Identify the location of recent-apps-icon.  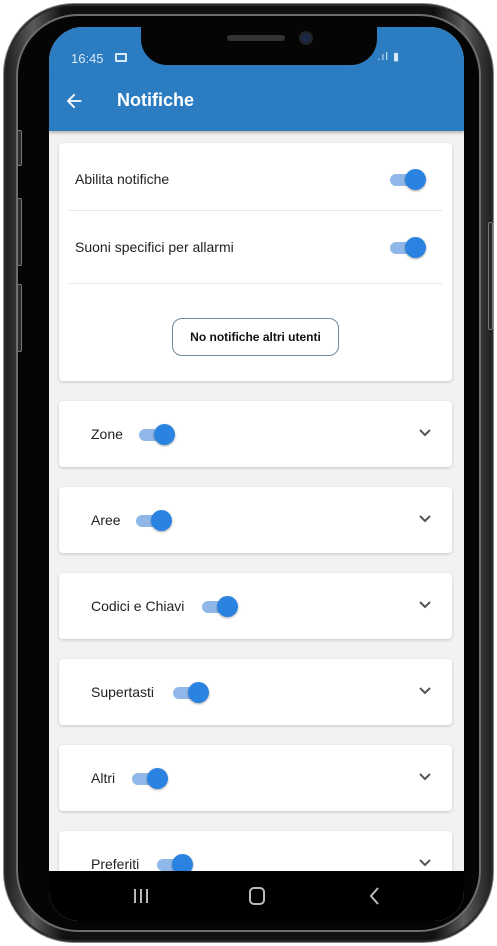
(141, 896).